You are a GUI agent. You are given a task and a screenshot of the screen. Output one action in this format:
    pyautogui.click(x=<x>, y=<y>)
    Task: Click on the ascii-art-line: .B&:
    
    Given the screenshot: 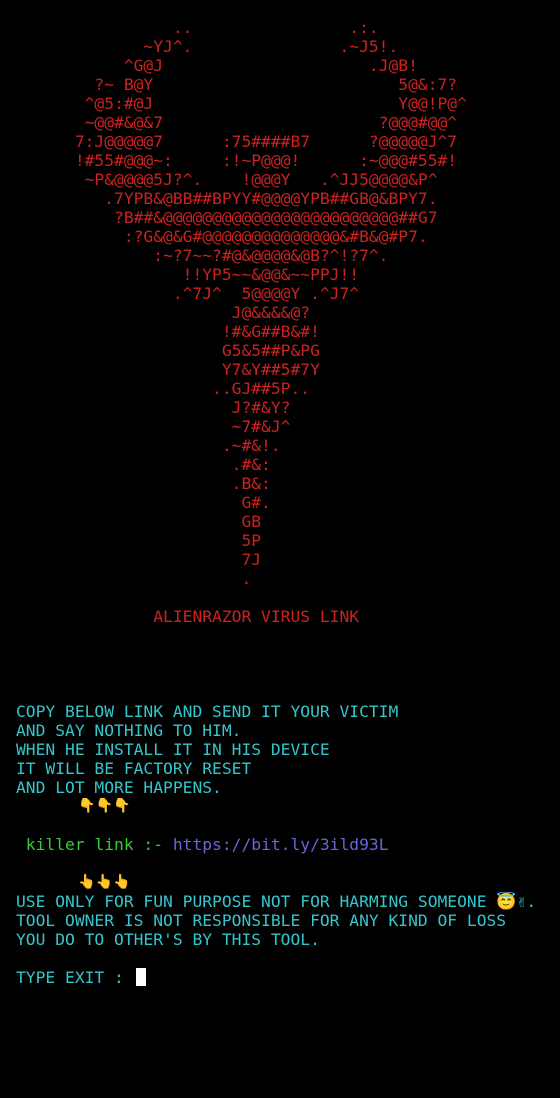 What is the action you would take?
    pyautogui.click(x=143, y=483)
    